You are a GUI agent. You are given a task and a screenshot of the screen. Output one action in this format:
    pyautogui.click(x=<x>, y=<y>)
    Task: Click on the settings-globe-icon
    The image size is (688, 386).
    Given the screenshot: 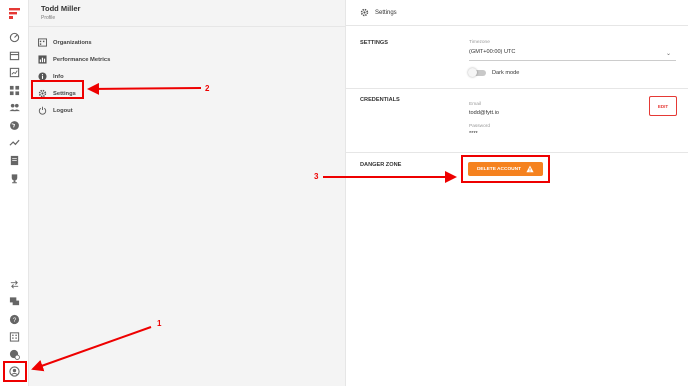 What is the action you would take?
    pyautogui.click(x=14, y=354)
    